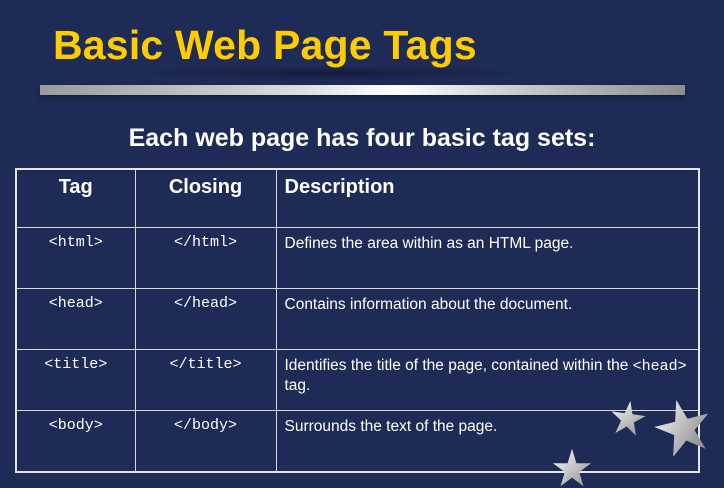 The width and height of the screenshot is (724, 488). Describe the element at coordinates (391, 426) in the screenshot. I see `description-text: Surrounds the text of the page.` at that location.